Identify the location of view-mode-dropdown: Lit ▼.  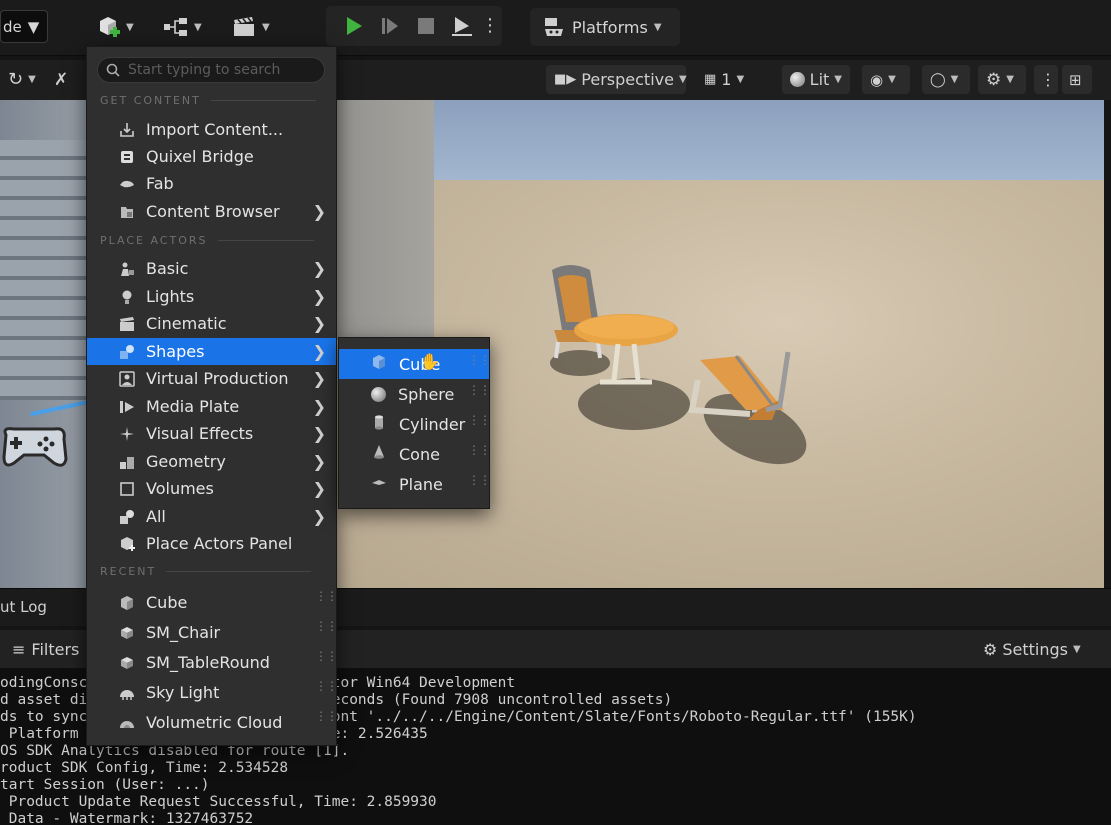
(816, 79).